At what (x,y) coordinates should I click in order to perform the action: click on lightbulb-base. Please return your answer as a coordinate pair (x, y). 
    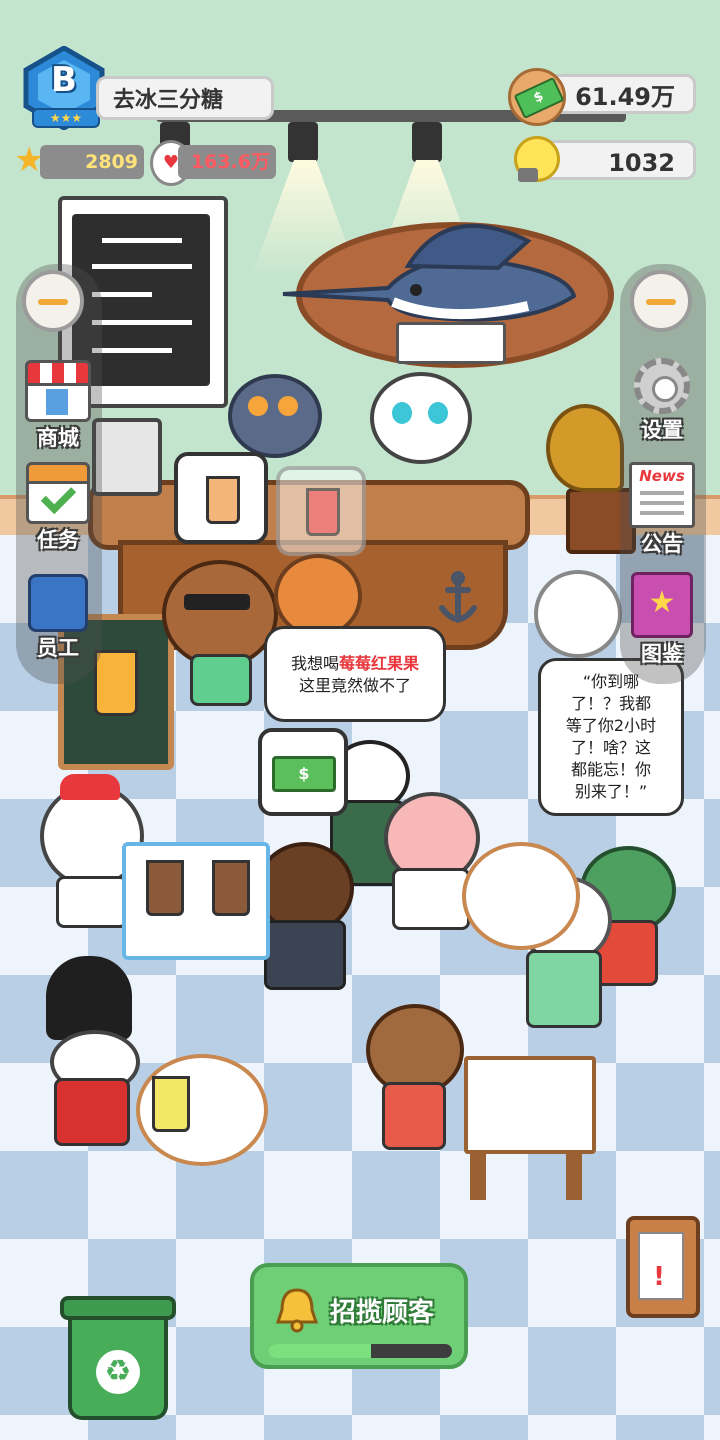
    Looking at the image, I should click on (528, 175).